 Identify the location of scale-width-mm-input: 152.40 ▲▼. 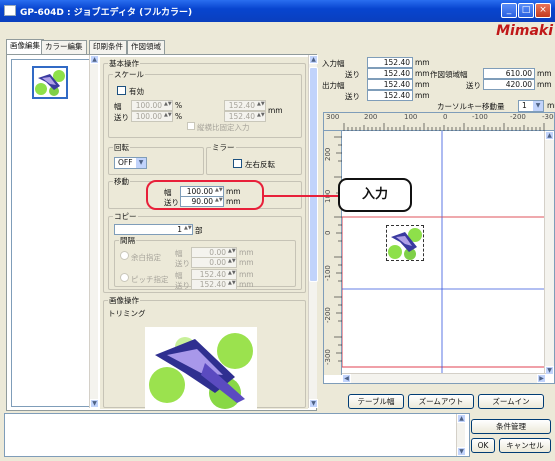
(245, 105).